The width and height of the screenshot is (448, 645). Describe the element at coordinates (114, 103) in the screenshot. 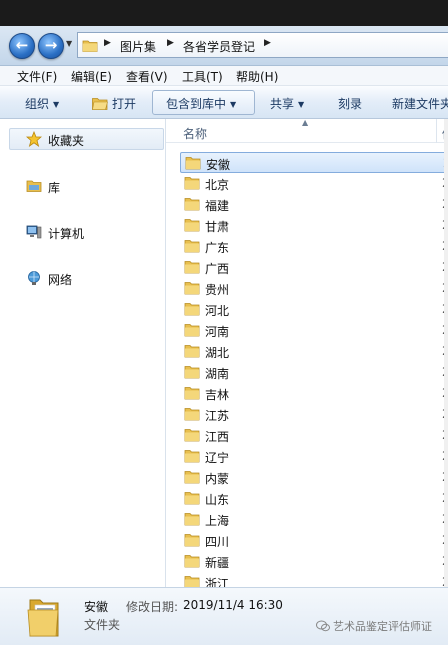

I see `open-button: 打开` at that location.